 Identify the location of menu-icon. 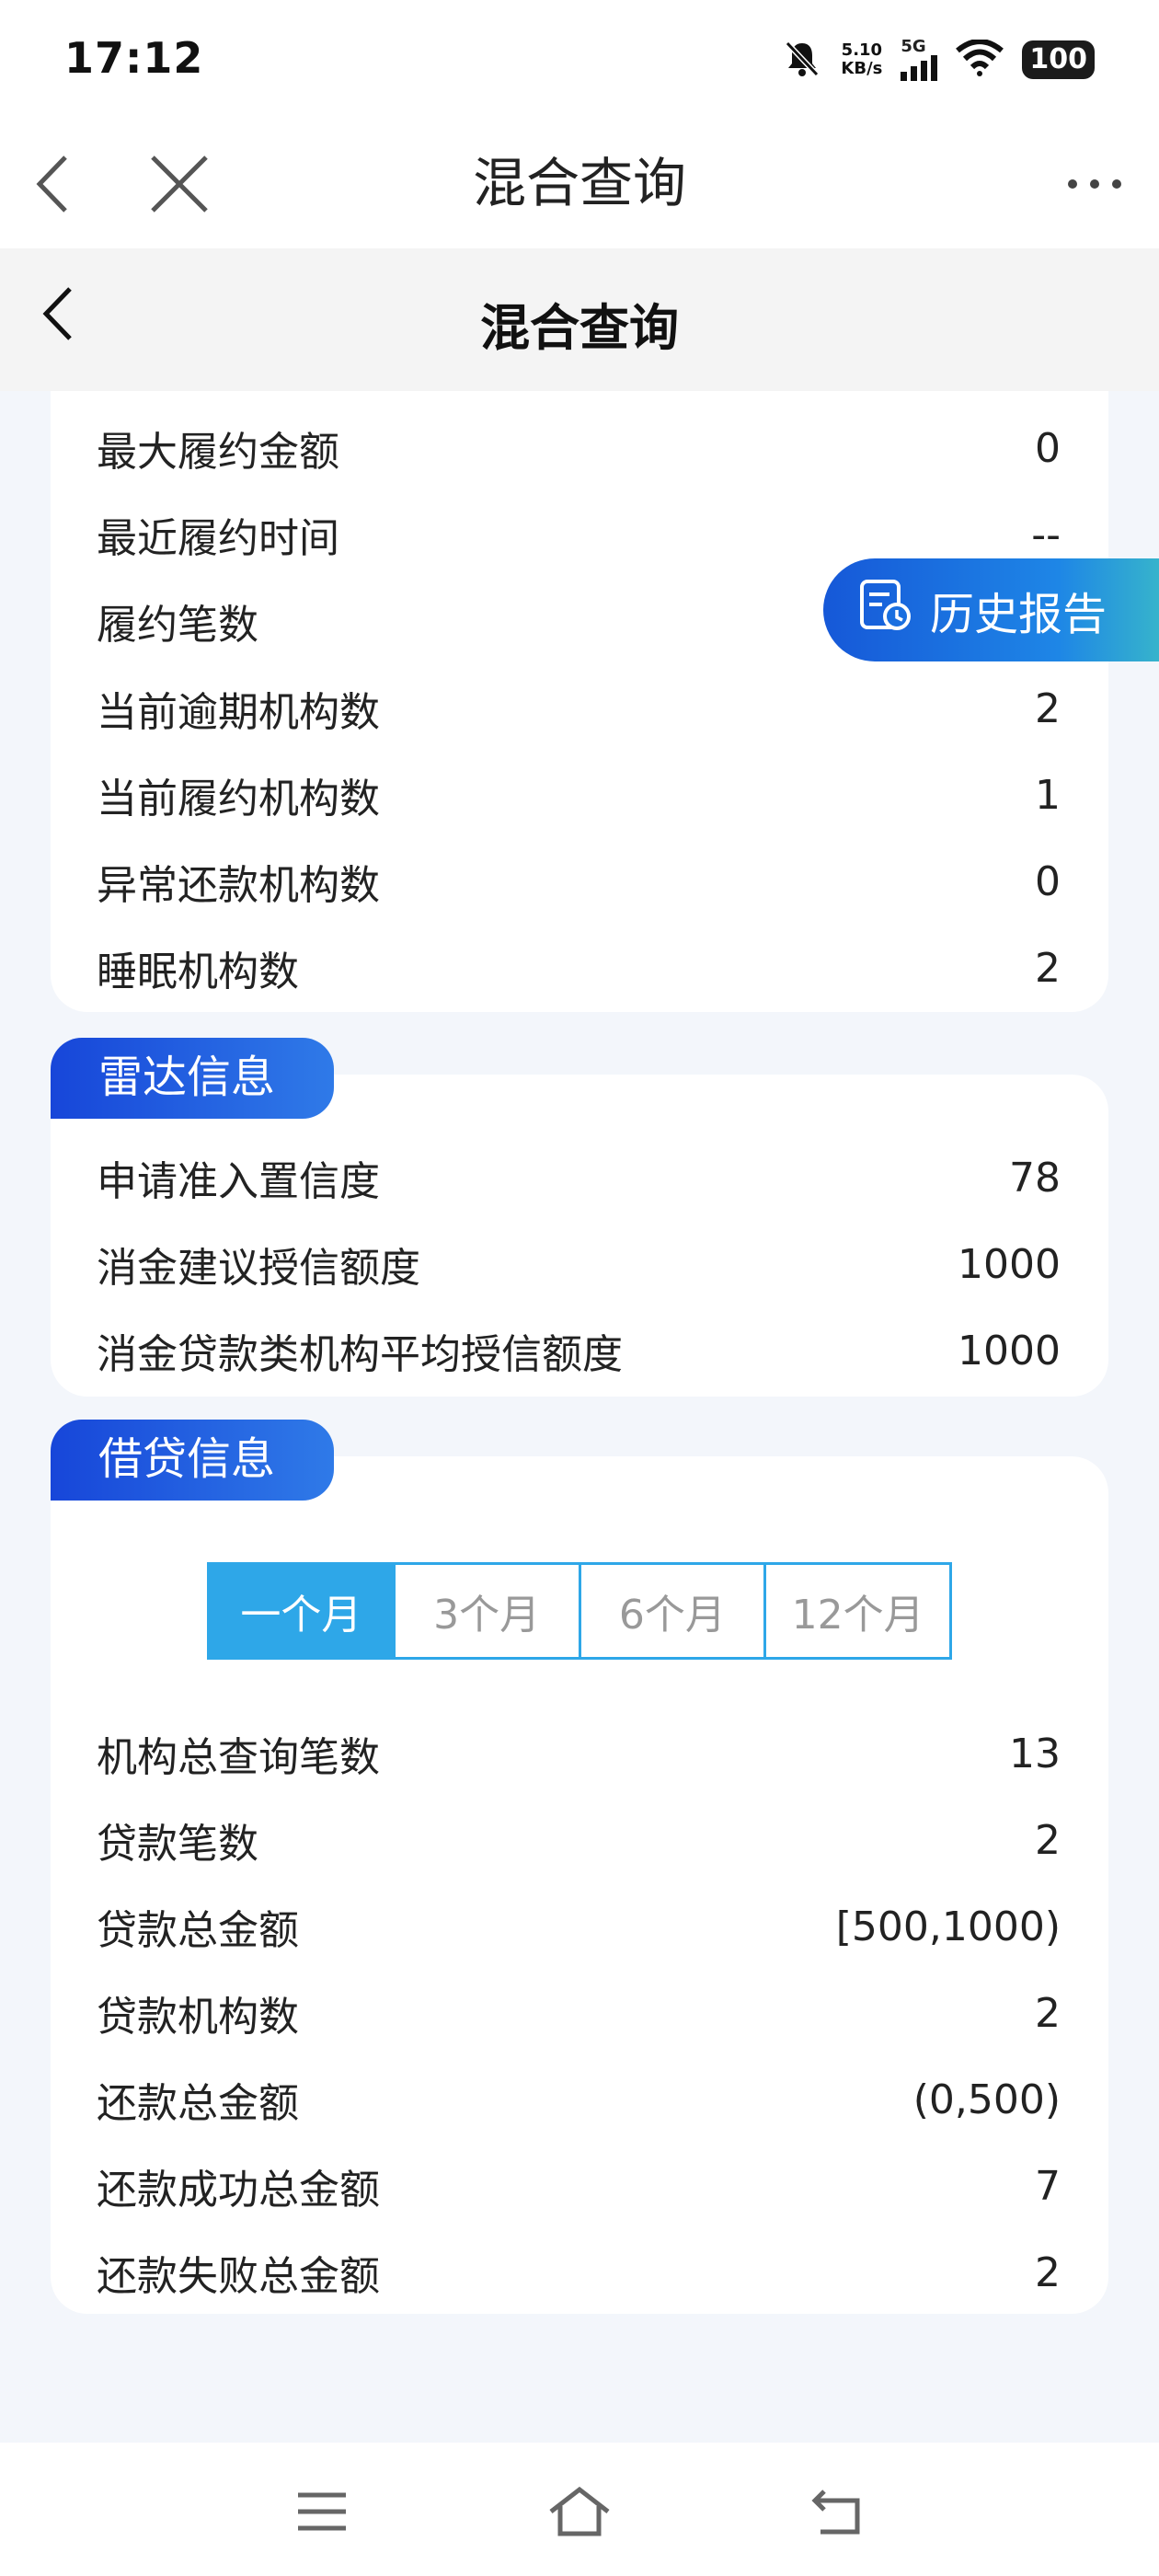
(322, 2511).